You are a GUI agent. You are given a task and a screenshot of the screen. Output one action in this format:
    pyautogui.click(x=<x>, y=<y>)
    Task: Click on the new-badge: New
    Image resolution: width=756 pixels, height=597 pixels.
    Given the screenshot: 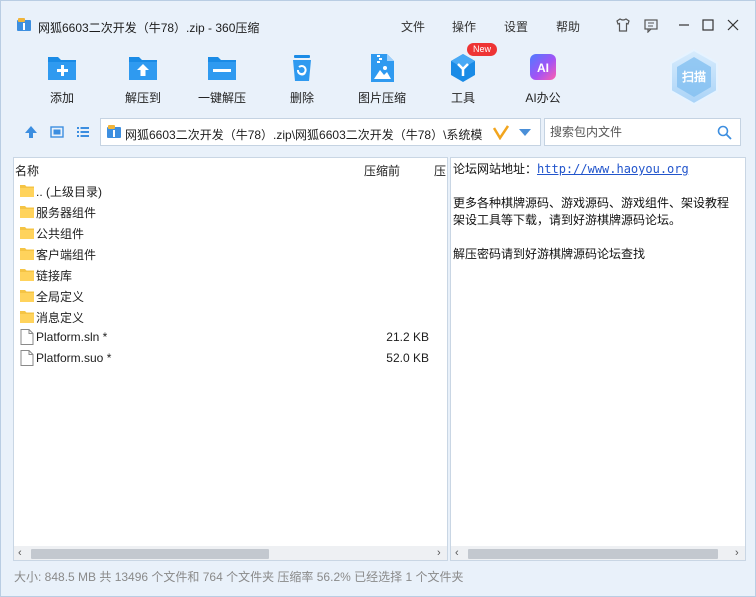 What is the action you would take?
    pyautogui.click(x=482, y=49)
    